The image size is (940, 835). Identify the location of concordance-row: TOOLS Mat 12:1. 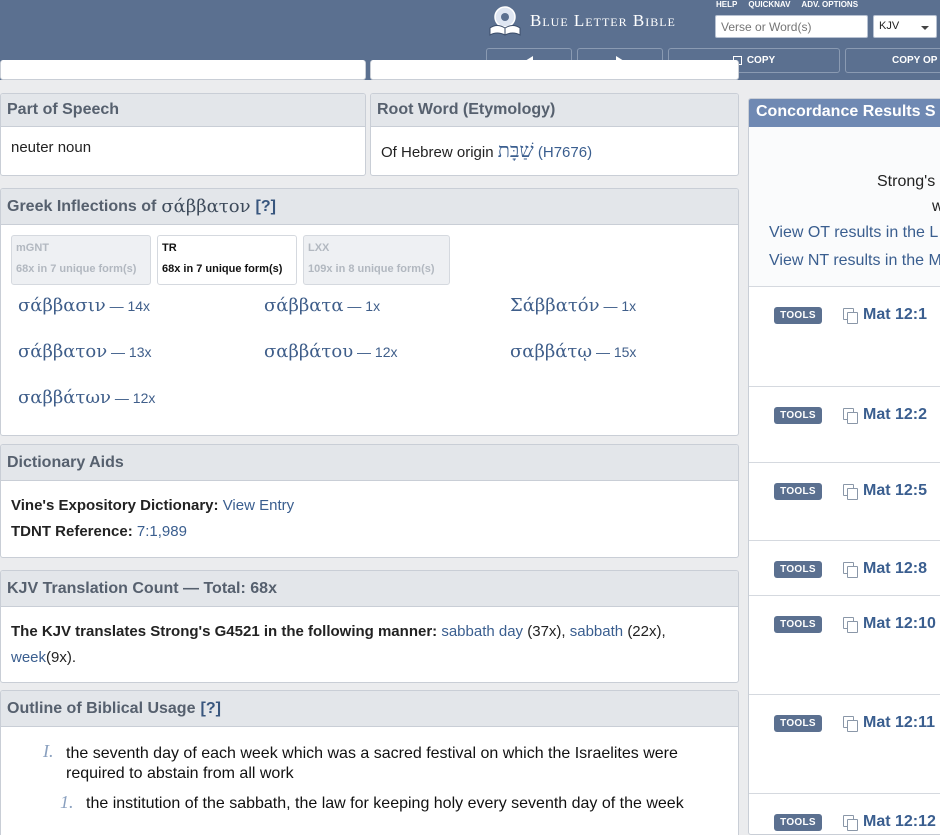
(844, 336).